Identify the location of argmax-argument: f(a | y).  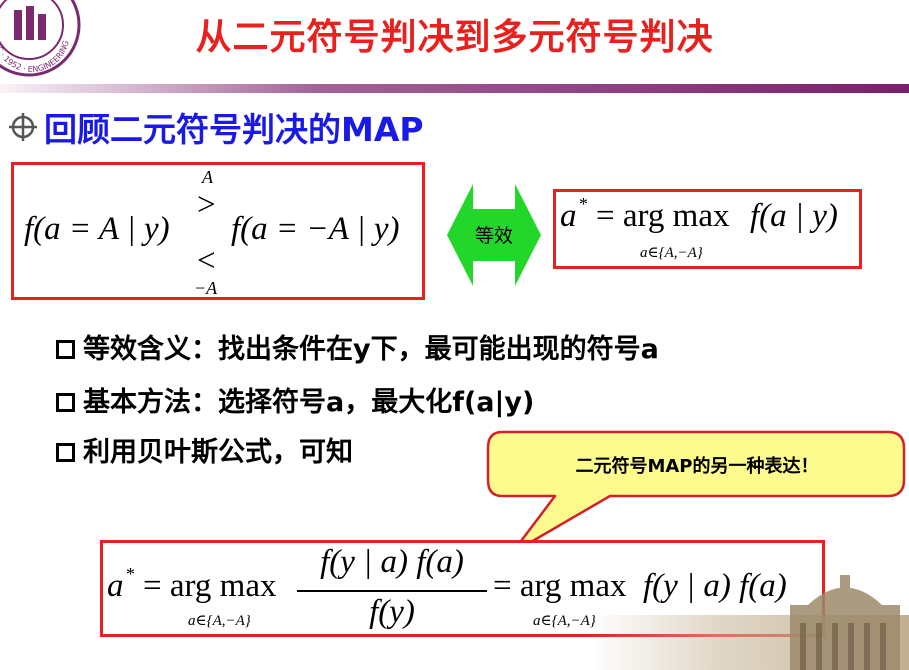
(794, 216).